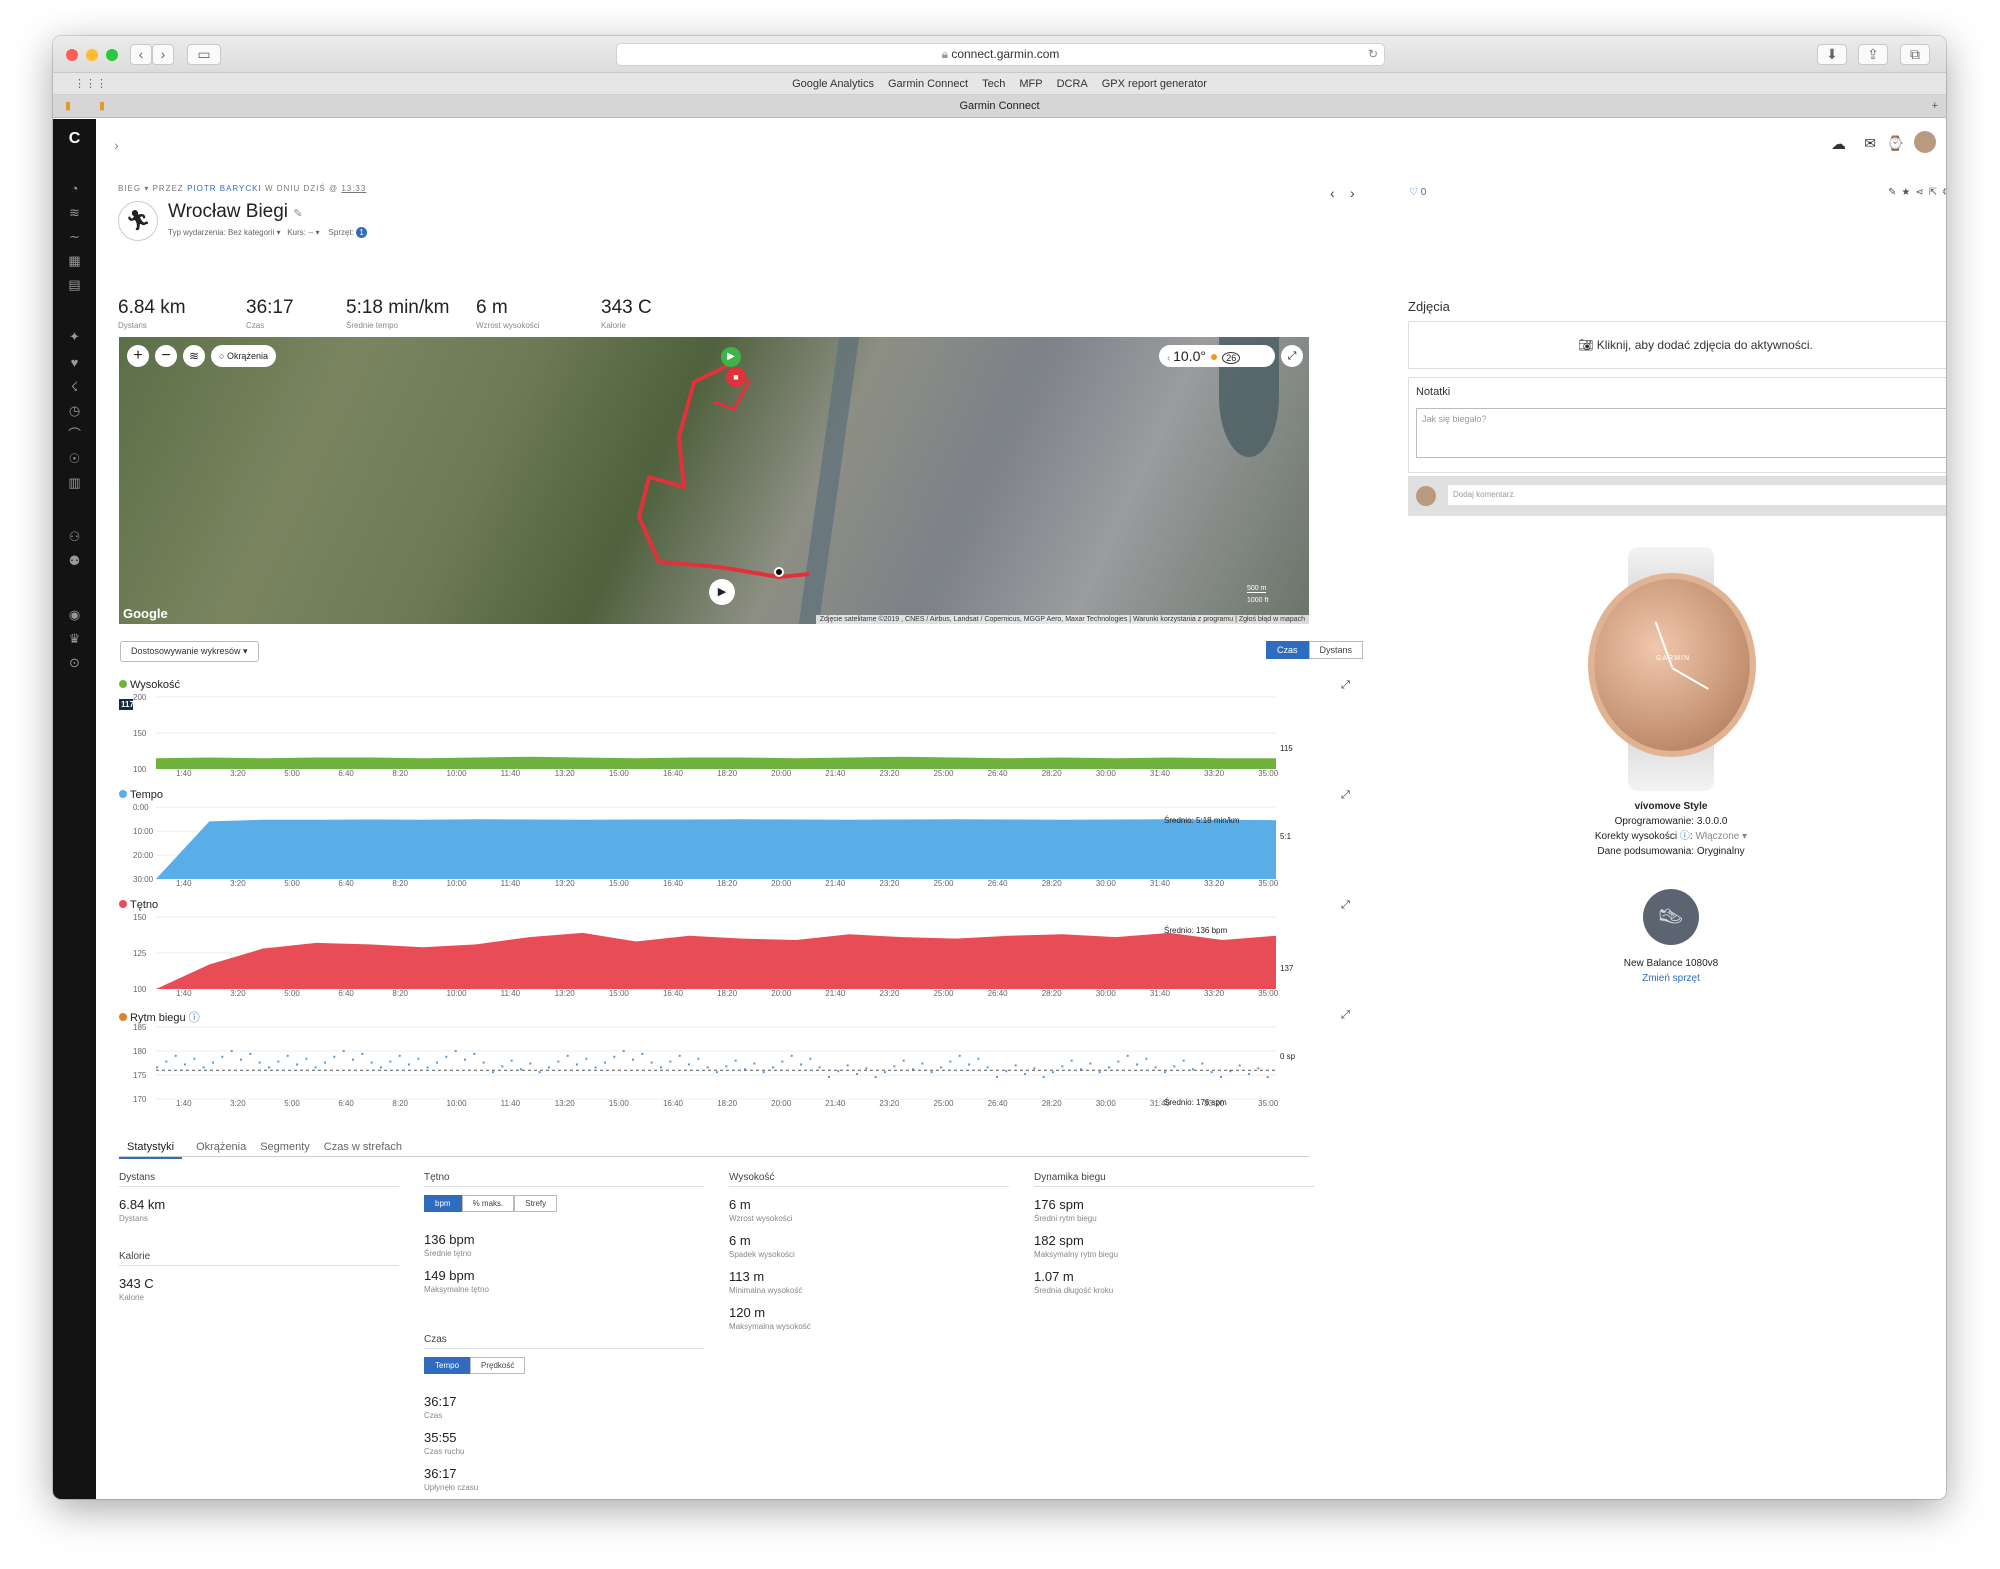  I want to click on shoe-icon: ⌒, so click(74, 434).